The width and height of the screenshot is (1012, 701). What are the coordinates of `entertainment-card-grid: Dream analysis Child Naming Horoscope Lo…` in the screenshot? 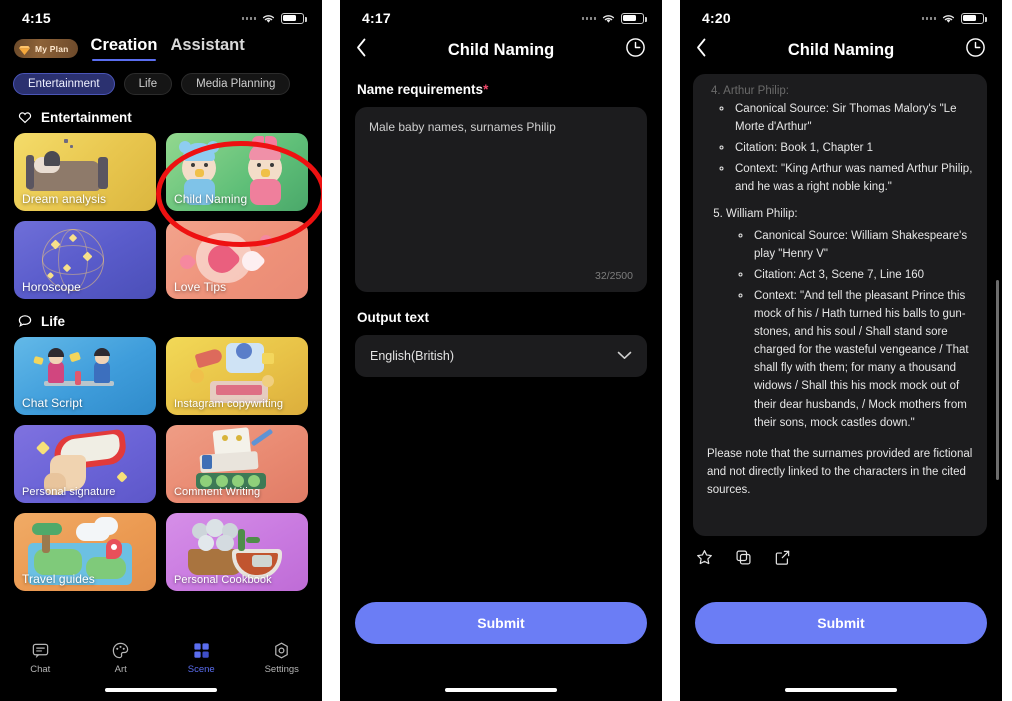 It's located at (161, 212).